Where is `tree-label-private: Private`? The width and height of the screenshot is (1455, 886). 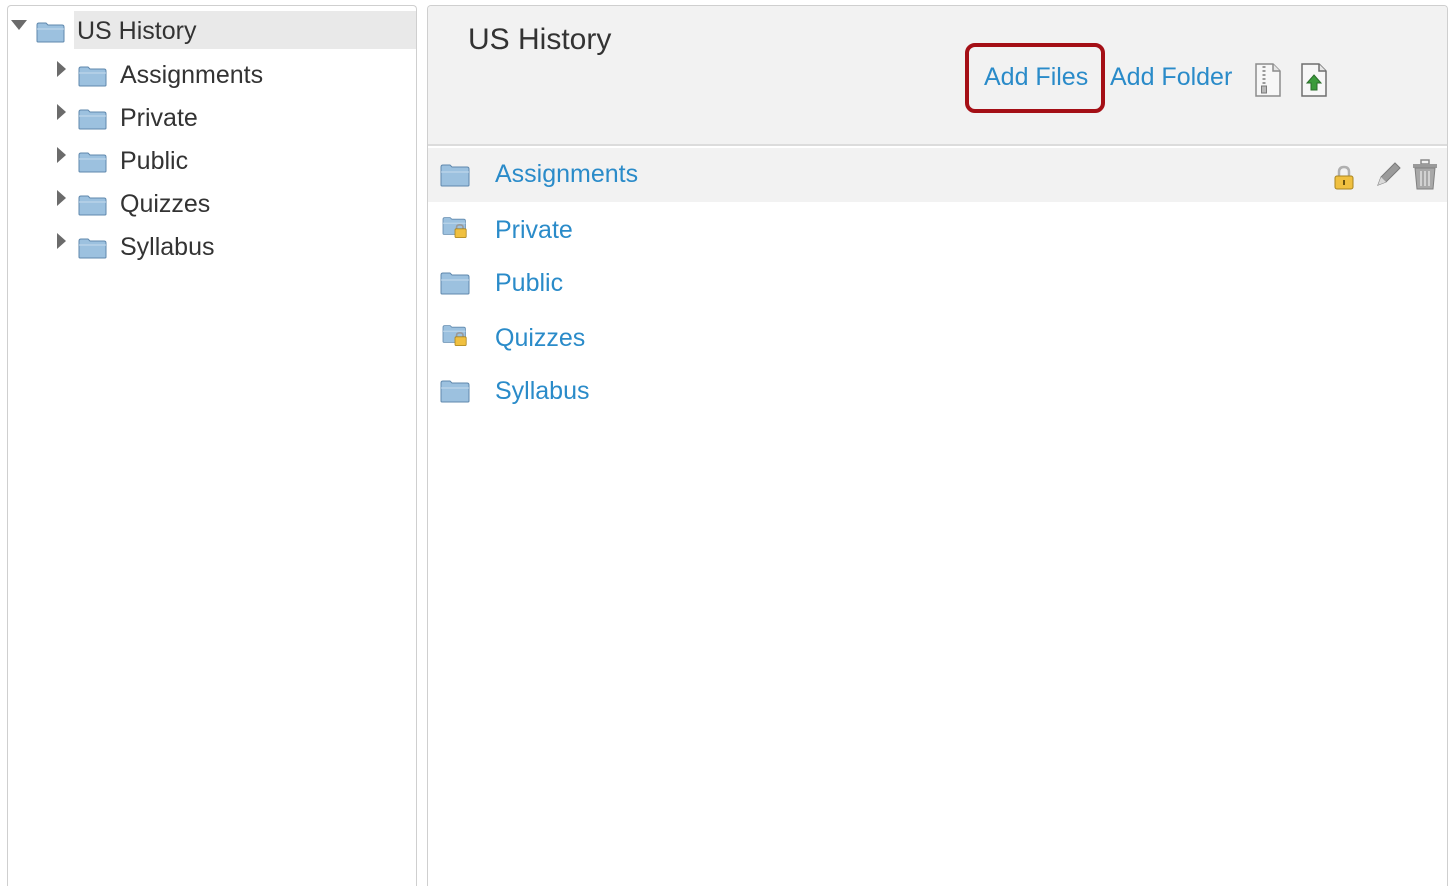 tree-label-private: Private is located at coordinates (159, 118).